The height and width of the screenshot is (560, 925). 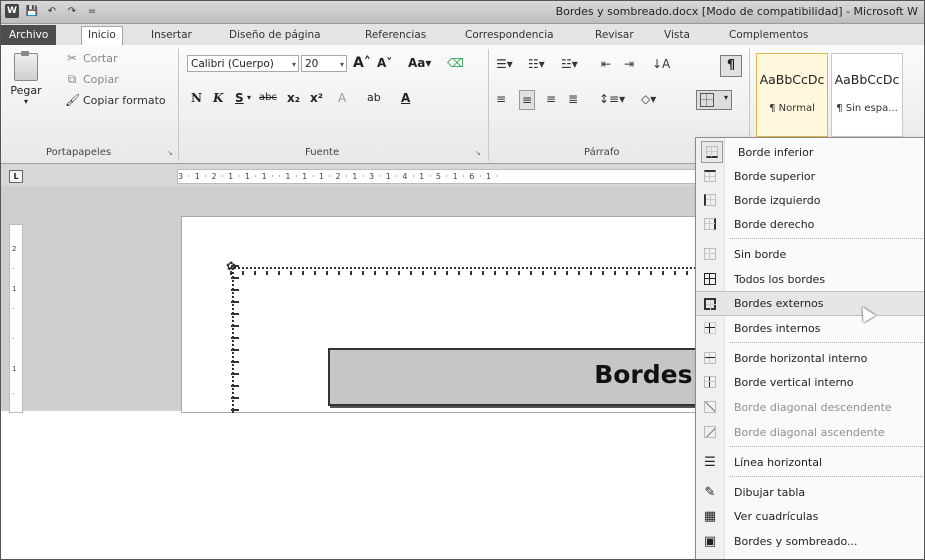 I want to click on border-left-icon, so click(x=710, y=200).